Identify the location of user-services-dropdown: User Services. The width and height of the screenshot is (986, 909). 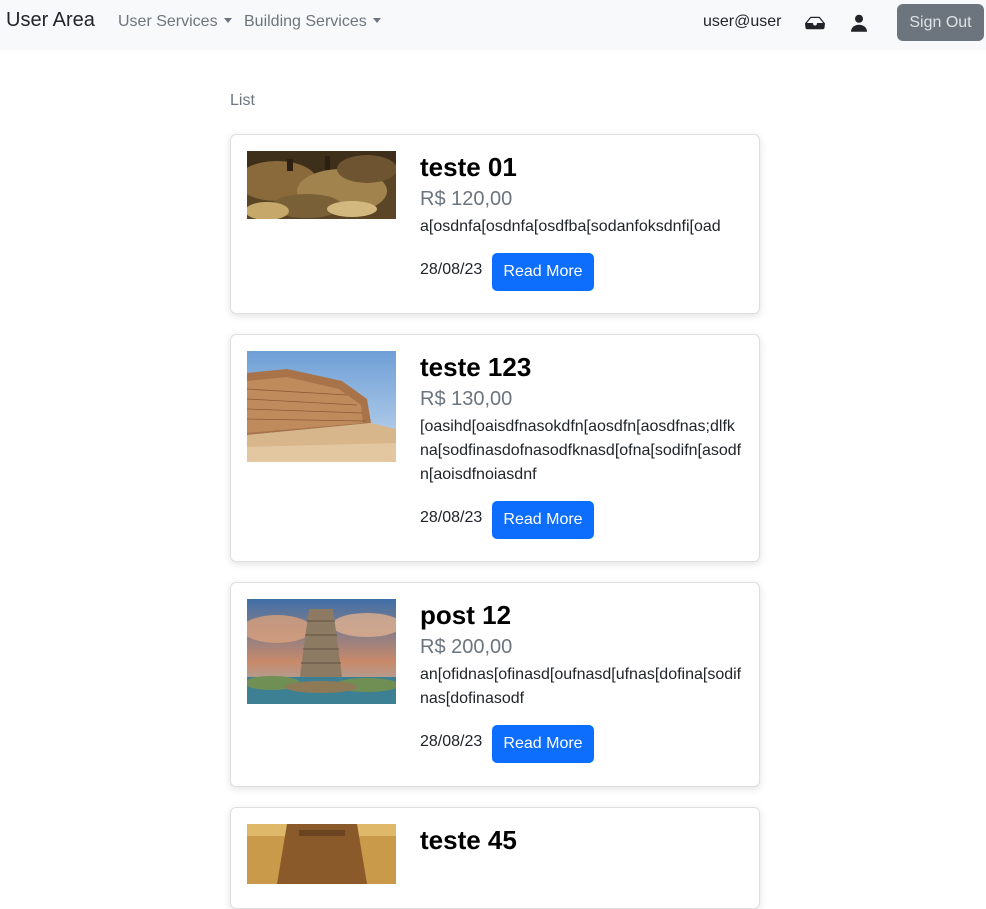
(175, 22).